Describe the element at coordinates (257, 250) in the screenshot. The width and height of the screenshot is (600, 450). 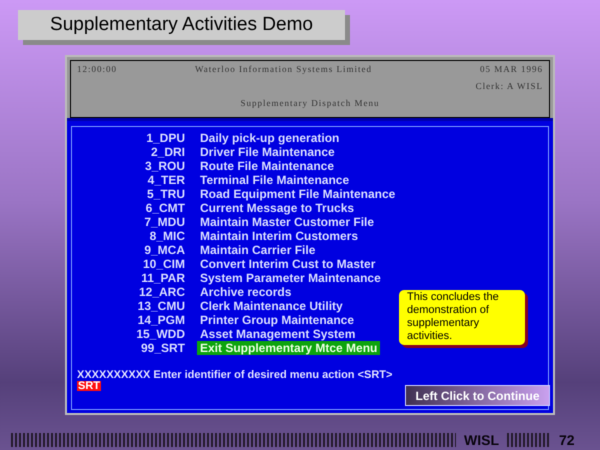
I see `menu-item: Maintain Carrier File` at that location.